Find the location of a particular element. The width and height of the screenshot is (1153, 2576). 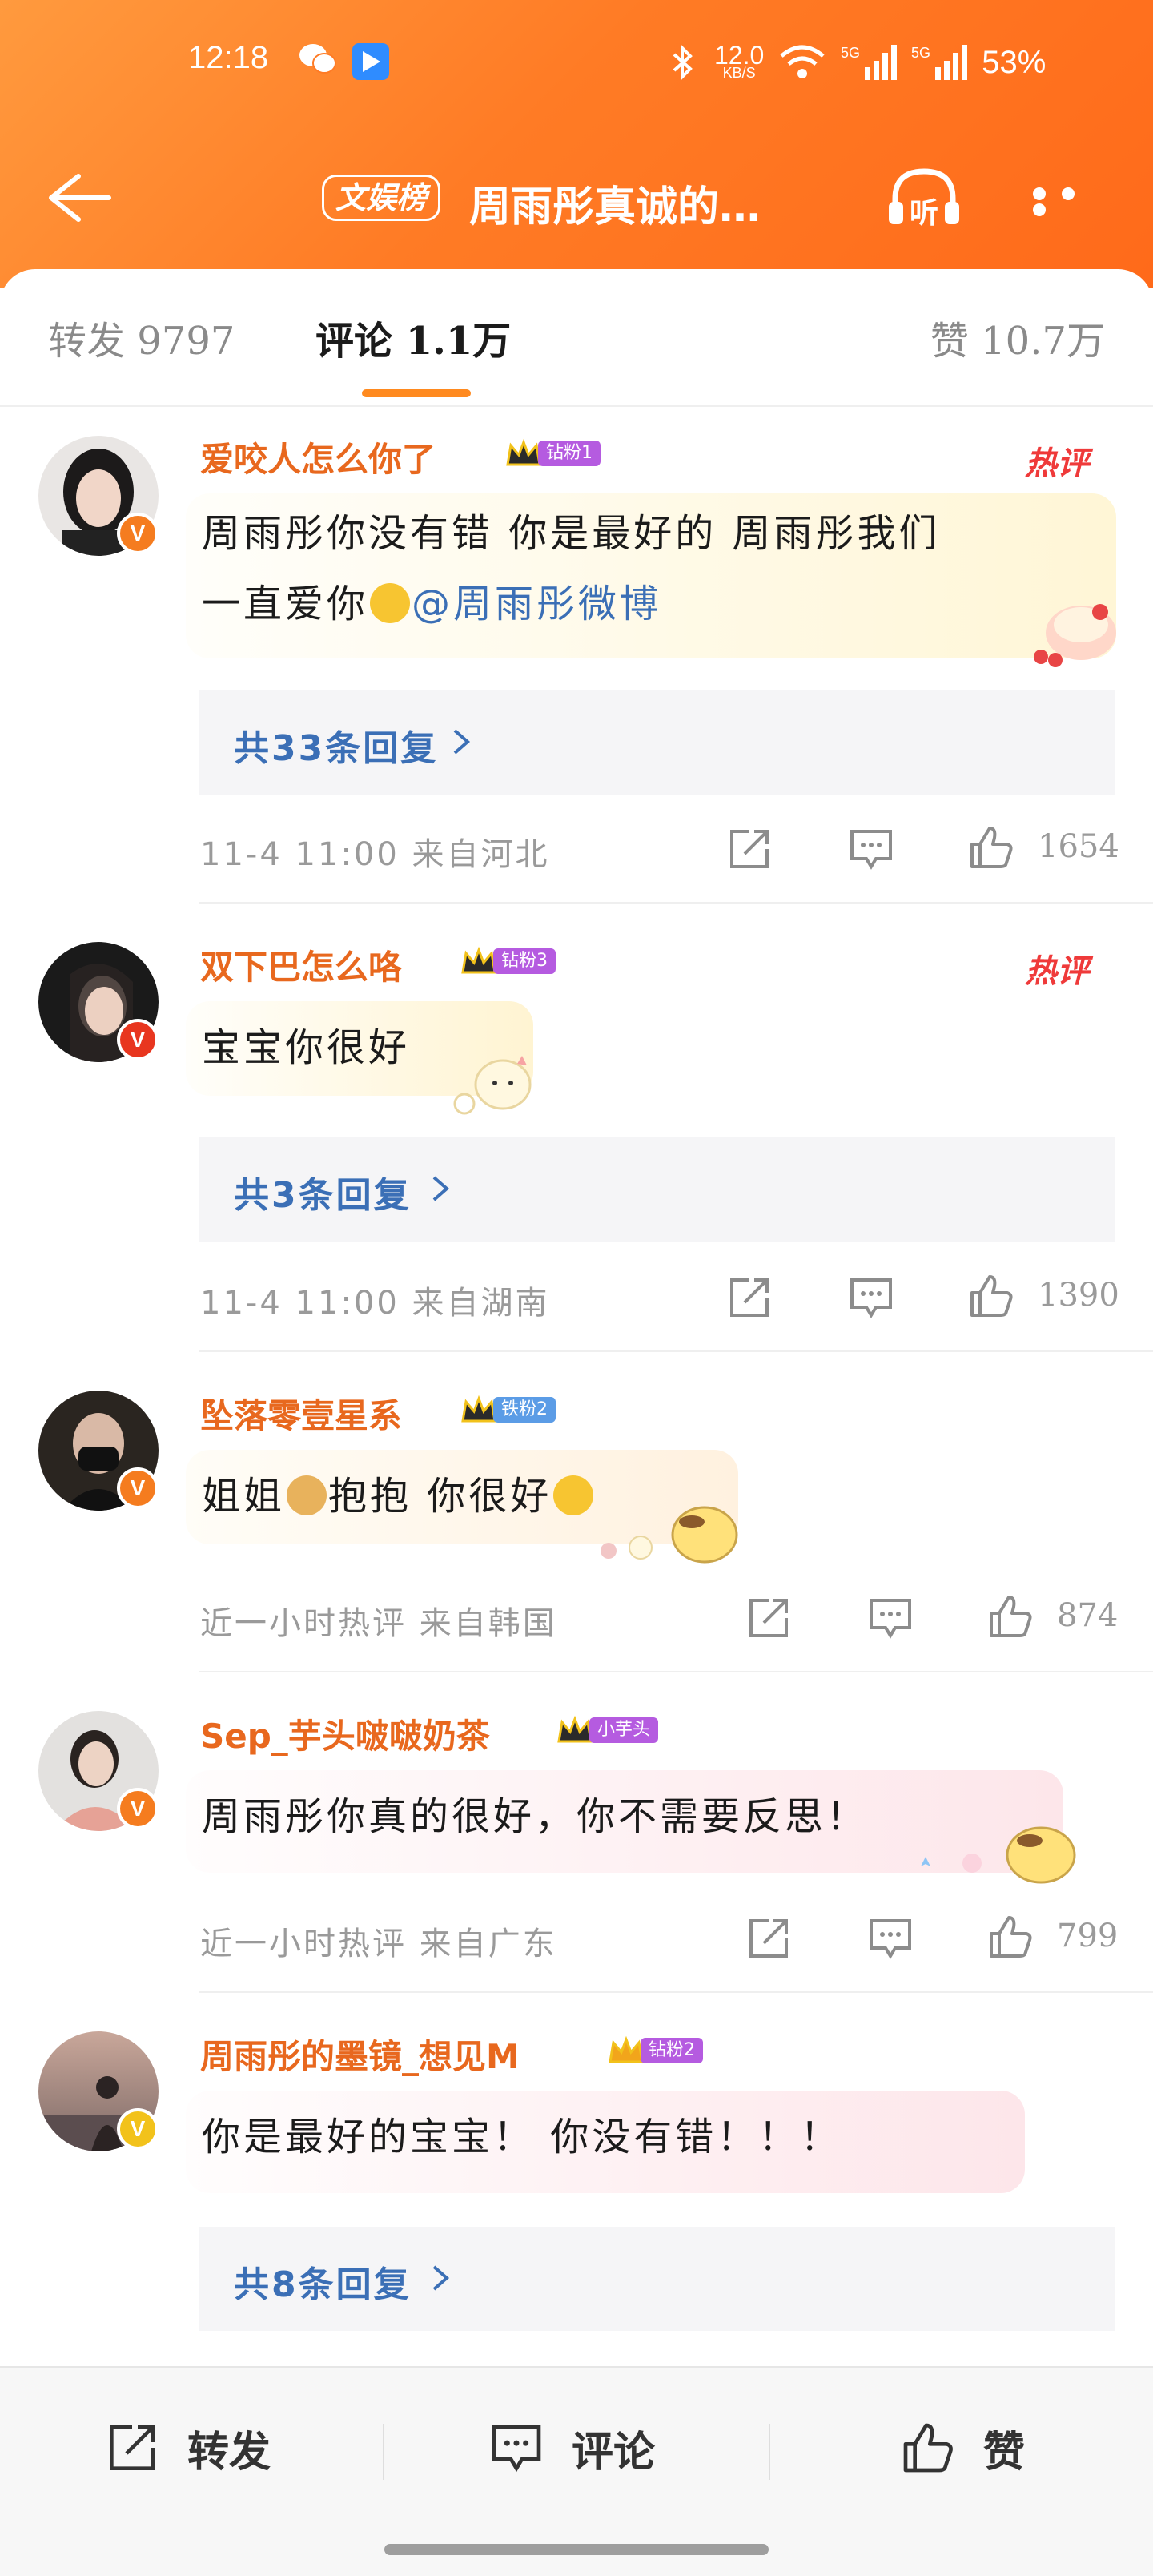

signal-5g-icon: 5G is located at coordinates (870, 62).